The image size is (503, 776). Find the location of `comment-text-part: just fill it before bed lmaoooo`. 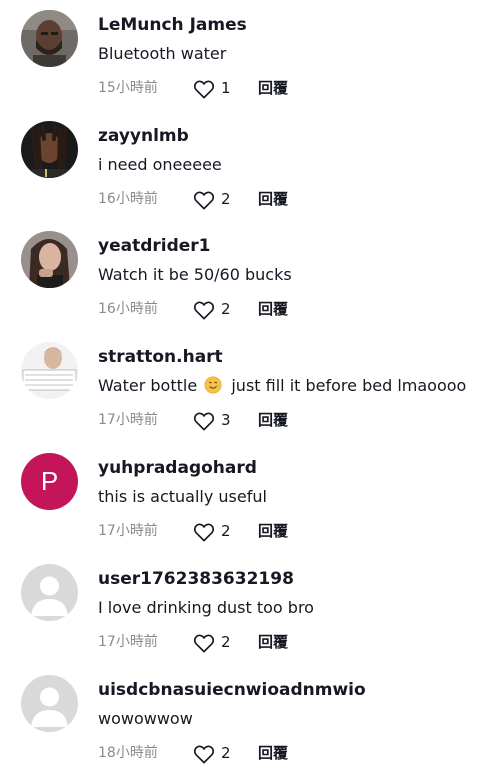

comment-text-part: just fill it before bed lmaoooo is located at coordinates (349, 385).